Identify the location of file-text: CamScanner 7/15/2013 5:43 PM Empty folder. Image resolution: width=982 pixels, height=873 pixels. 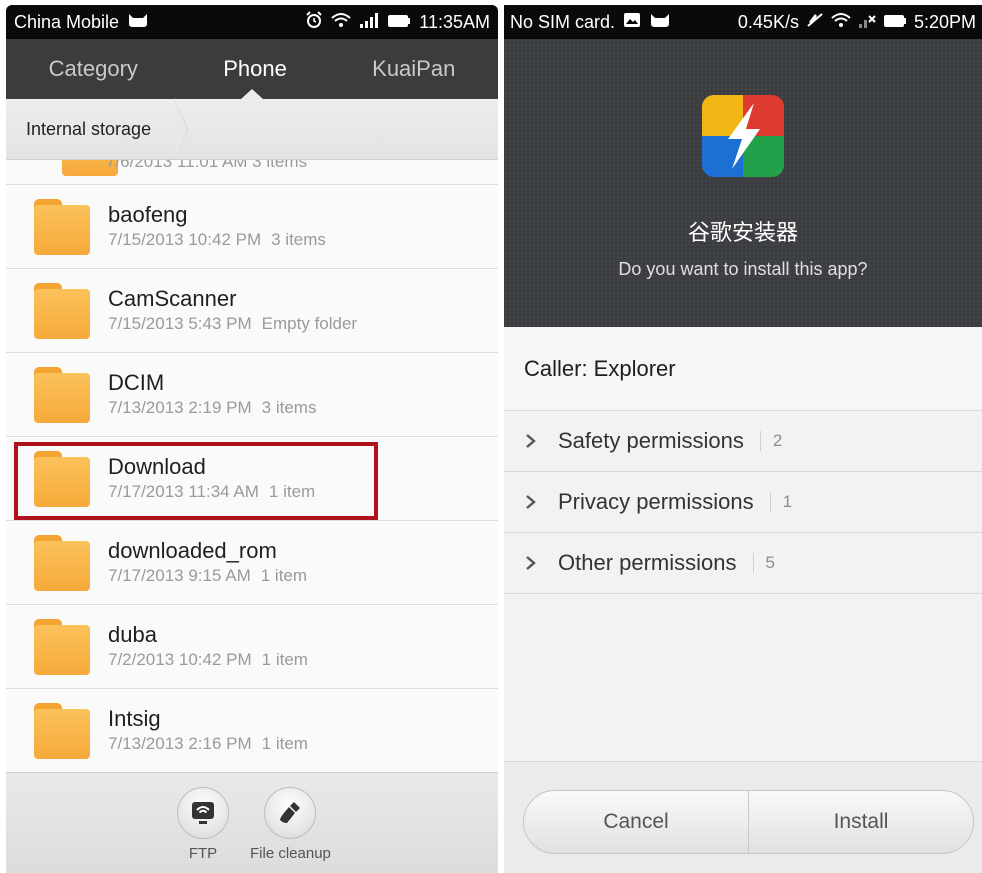
(232, 311).